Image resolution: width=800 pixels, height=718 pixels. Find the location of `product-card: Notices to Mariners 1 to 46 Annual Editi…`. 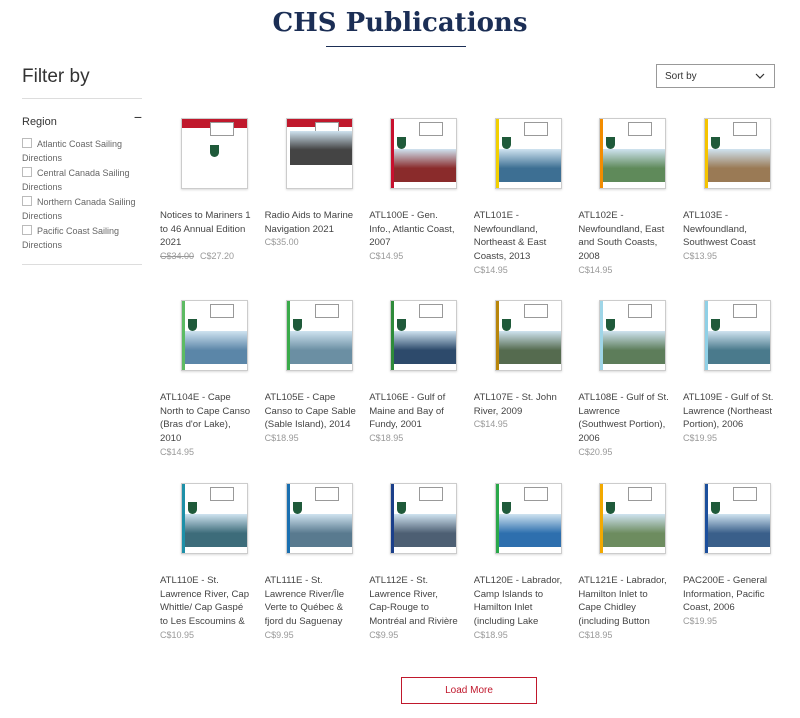

product-card: Notices to Mariners 1 to 46 Annual Editi… is located at coordinates (206, 207).